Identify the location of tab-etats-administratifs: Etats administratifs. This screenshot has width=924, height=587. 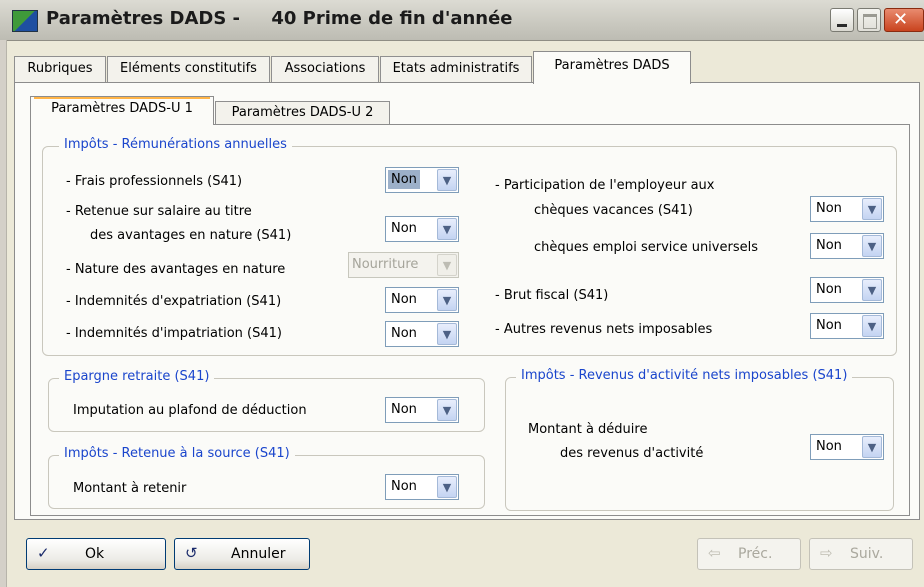
(456, 69).